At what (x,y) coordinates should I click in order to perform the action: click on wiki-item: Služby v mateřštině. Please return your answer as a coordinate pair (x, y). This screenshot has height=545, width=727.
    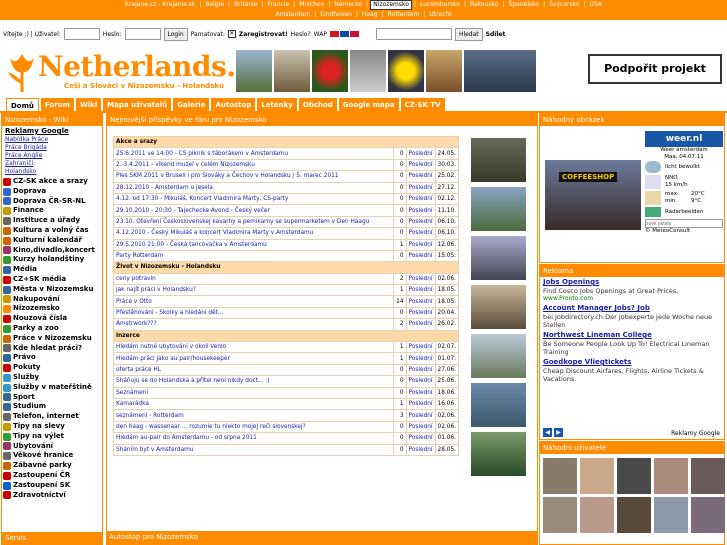
    Looking at the image, I should click on (52, 388).